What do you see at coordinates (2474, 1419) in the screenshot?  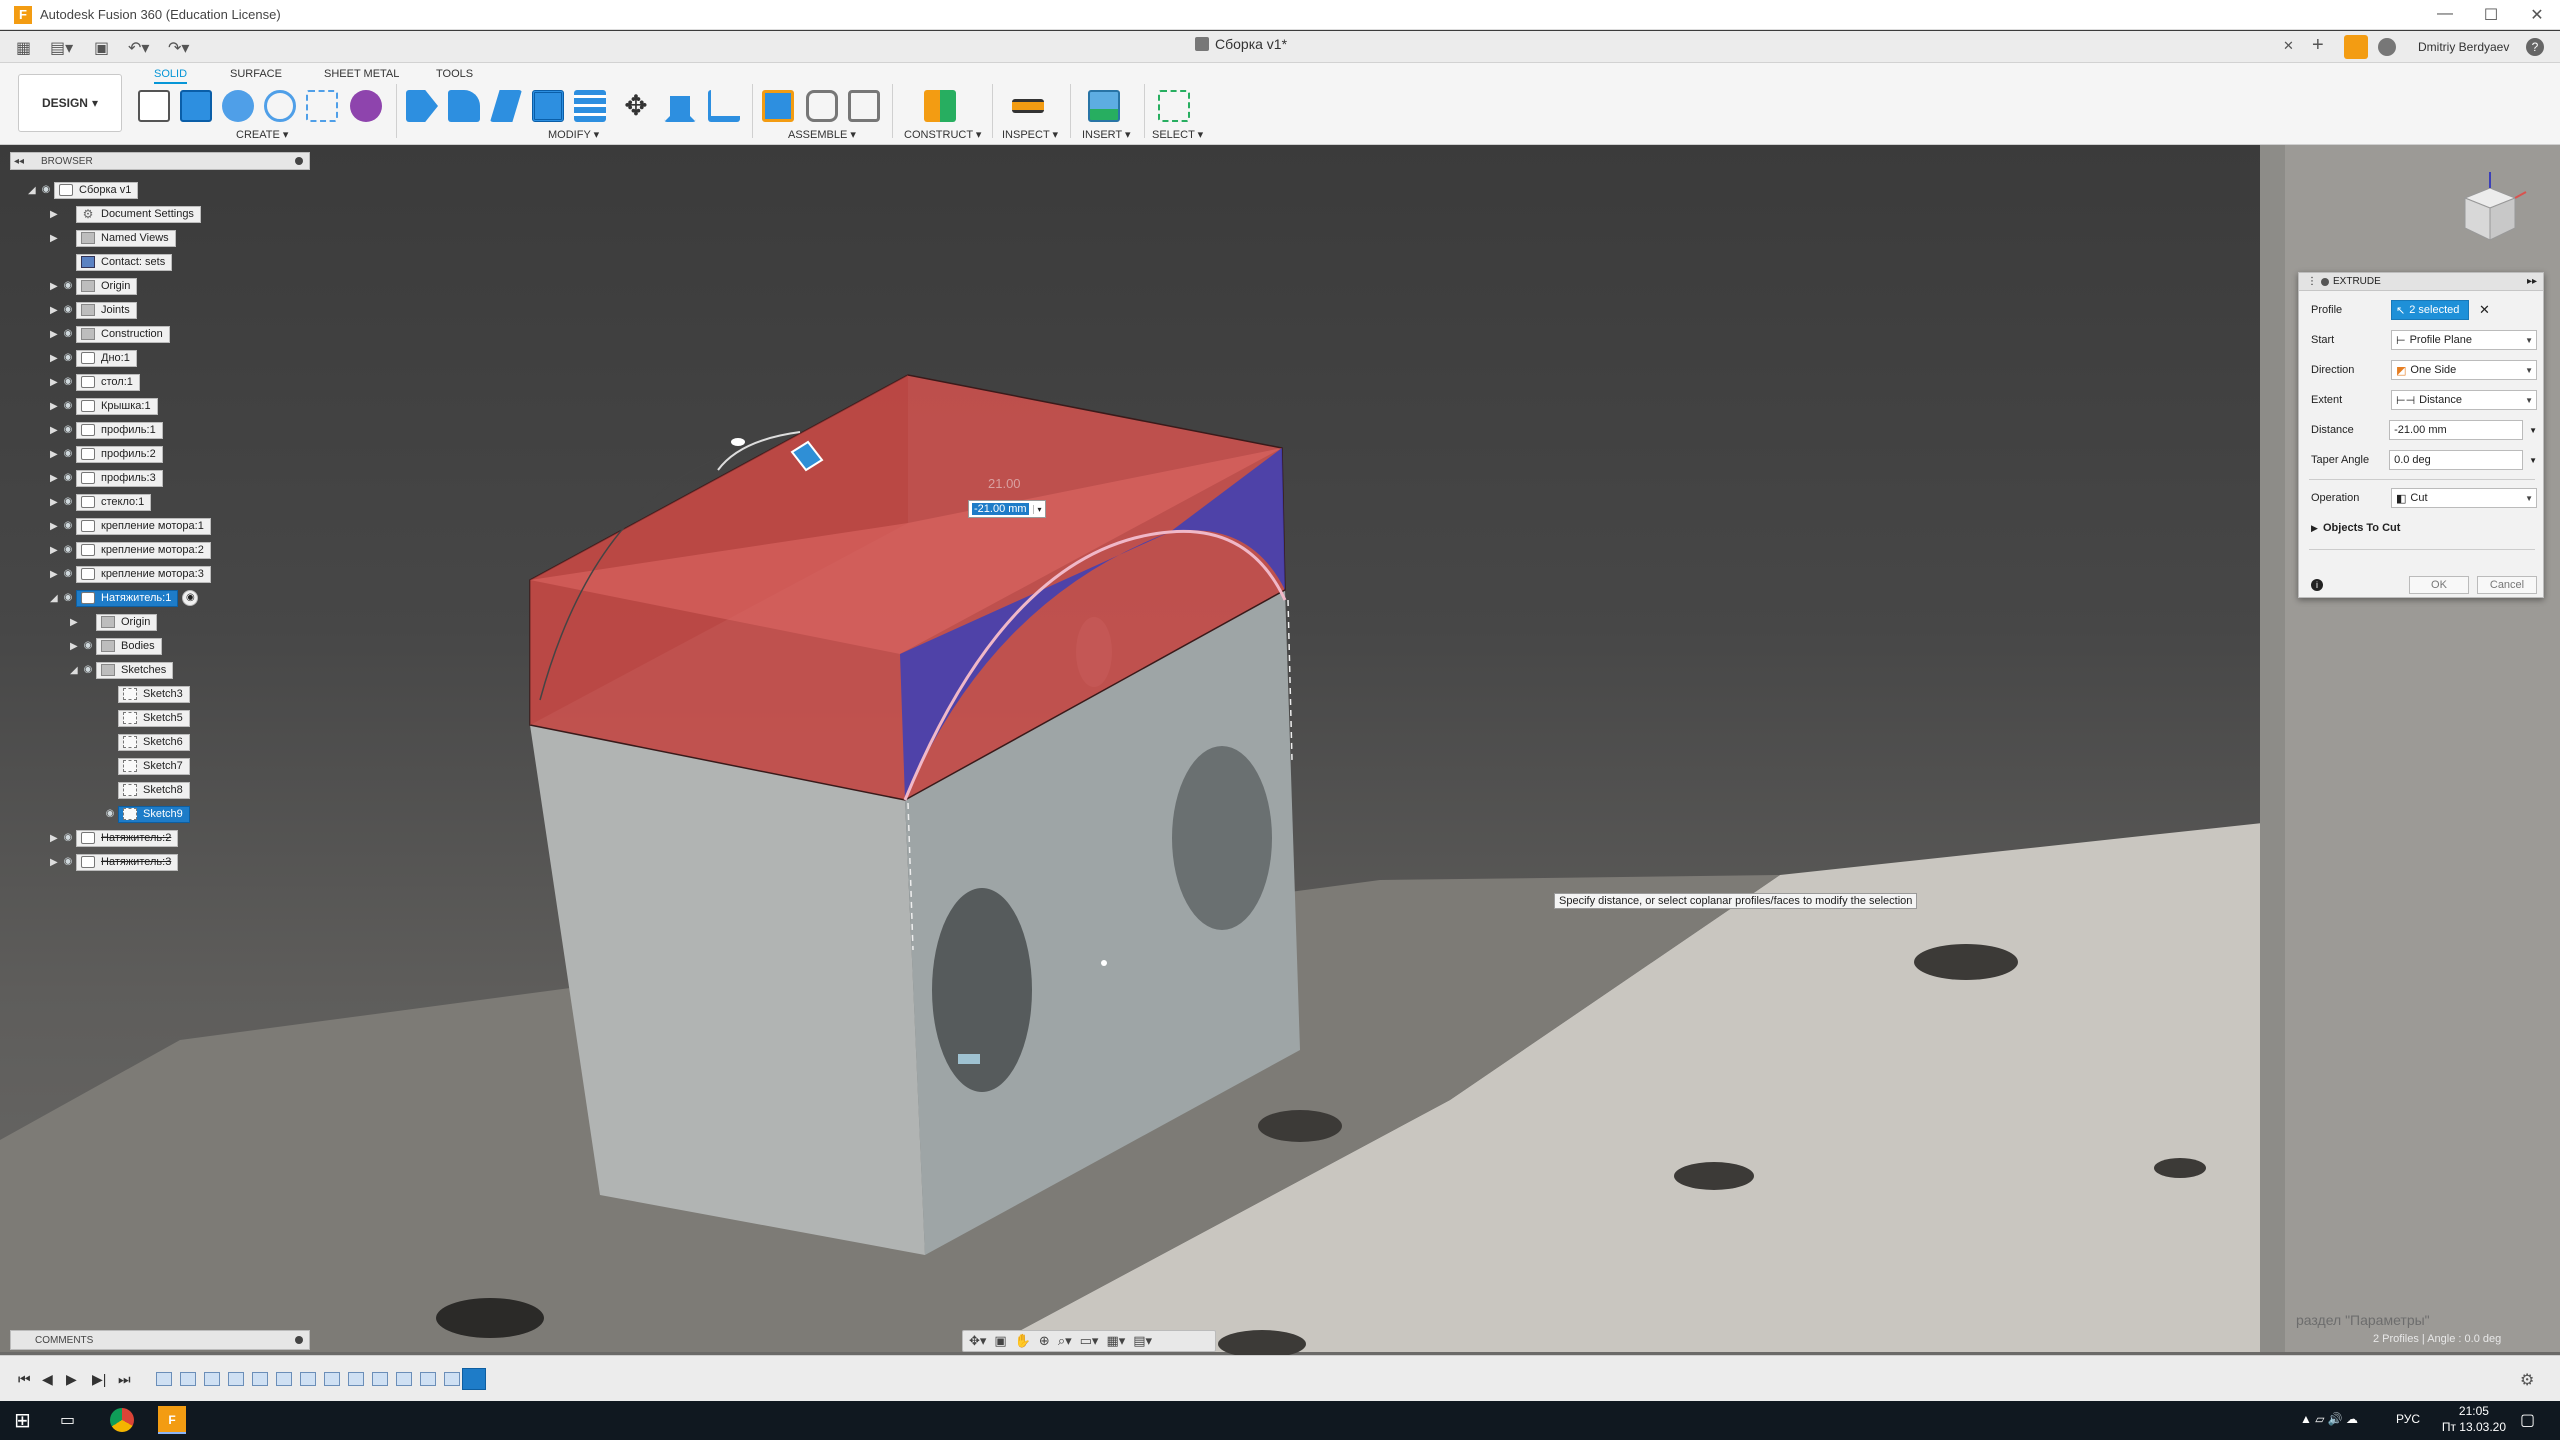 I see `clock: 21:05 Пт 13.03.20` at bounding box center [2474, 1419].